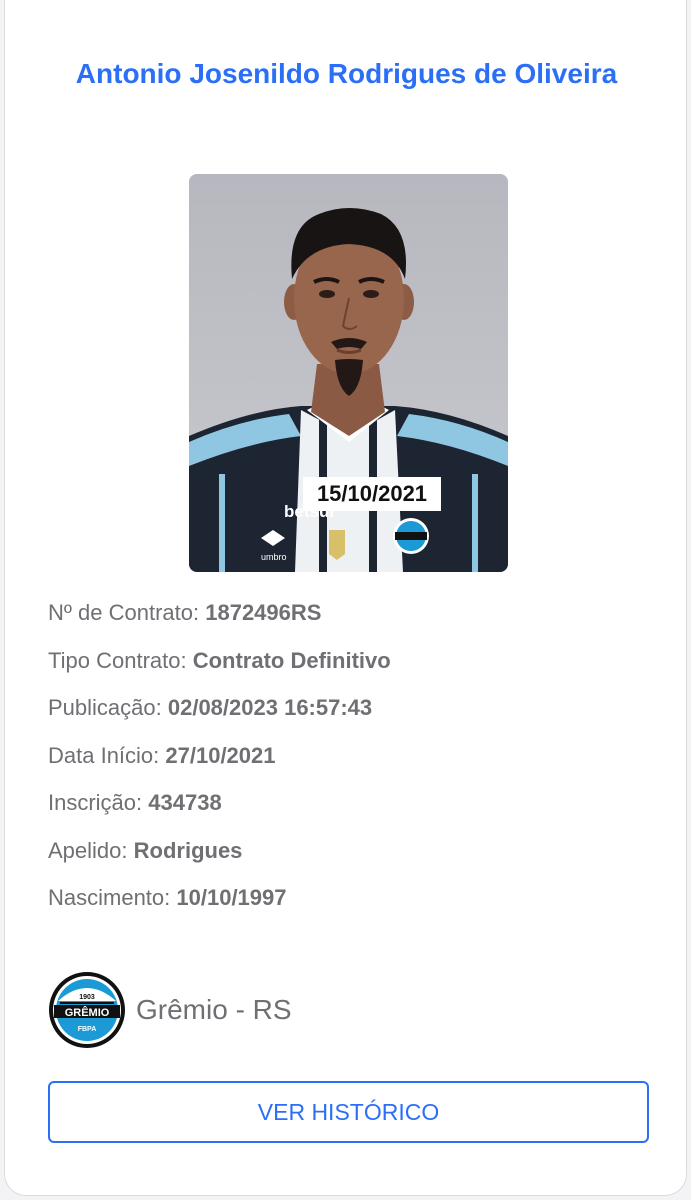  Describe the element at coordinates (91, 850) in the screenshot. I see `detail-label: Apelido:` at that location.